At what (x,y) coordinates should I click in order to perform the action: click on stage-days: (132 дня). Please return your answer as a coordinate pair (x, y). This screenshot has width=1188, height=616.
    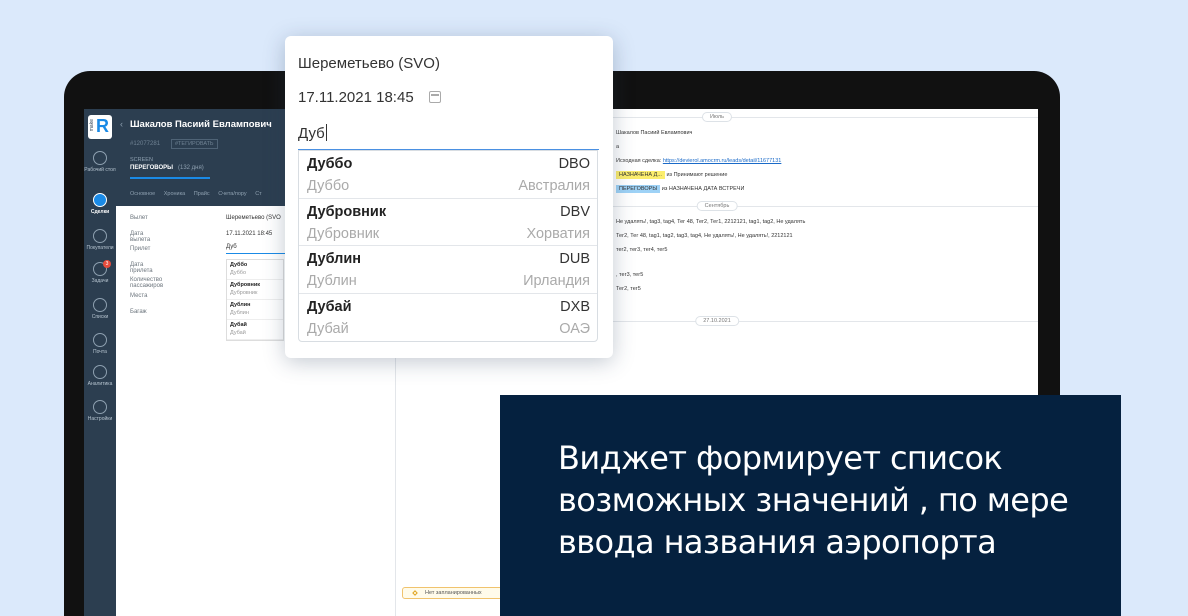
    Looking at the image, I should click on (191, 168).